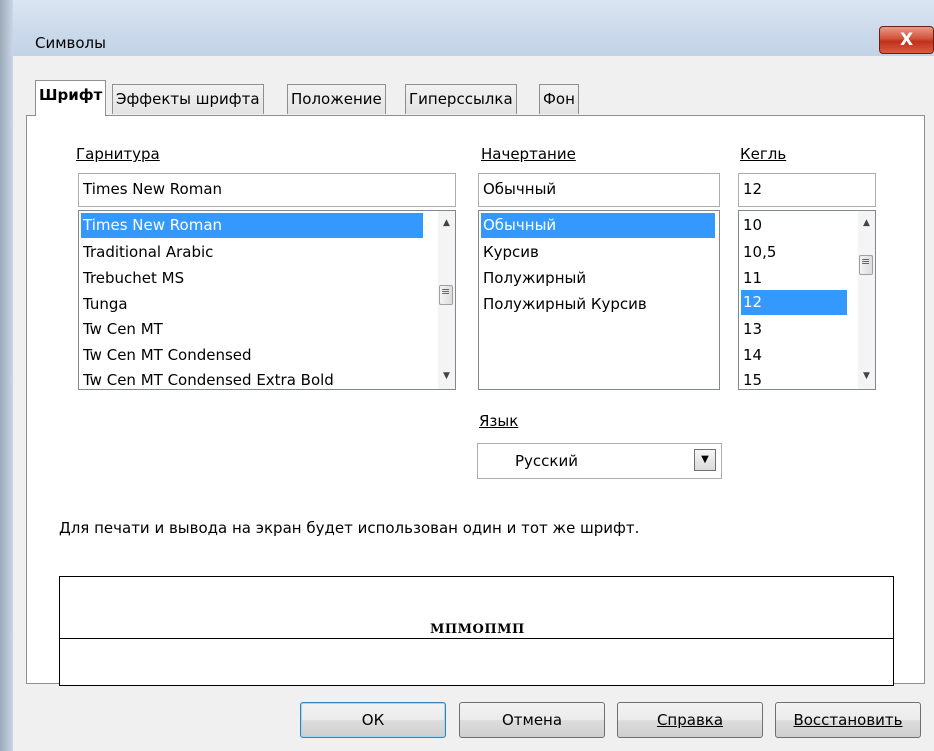  I want to click on font-list-item: Tunga, so click(104, 304).